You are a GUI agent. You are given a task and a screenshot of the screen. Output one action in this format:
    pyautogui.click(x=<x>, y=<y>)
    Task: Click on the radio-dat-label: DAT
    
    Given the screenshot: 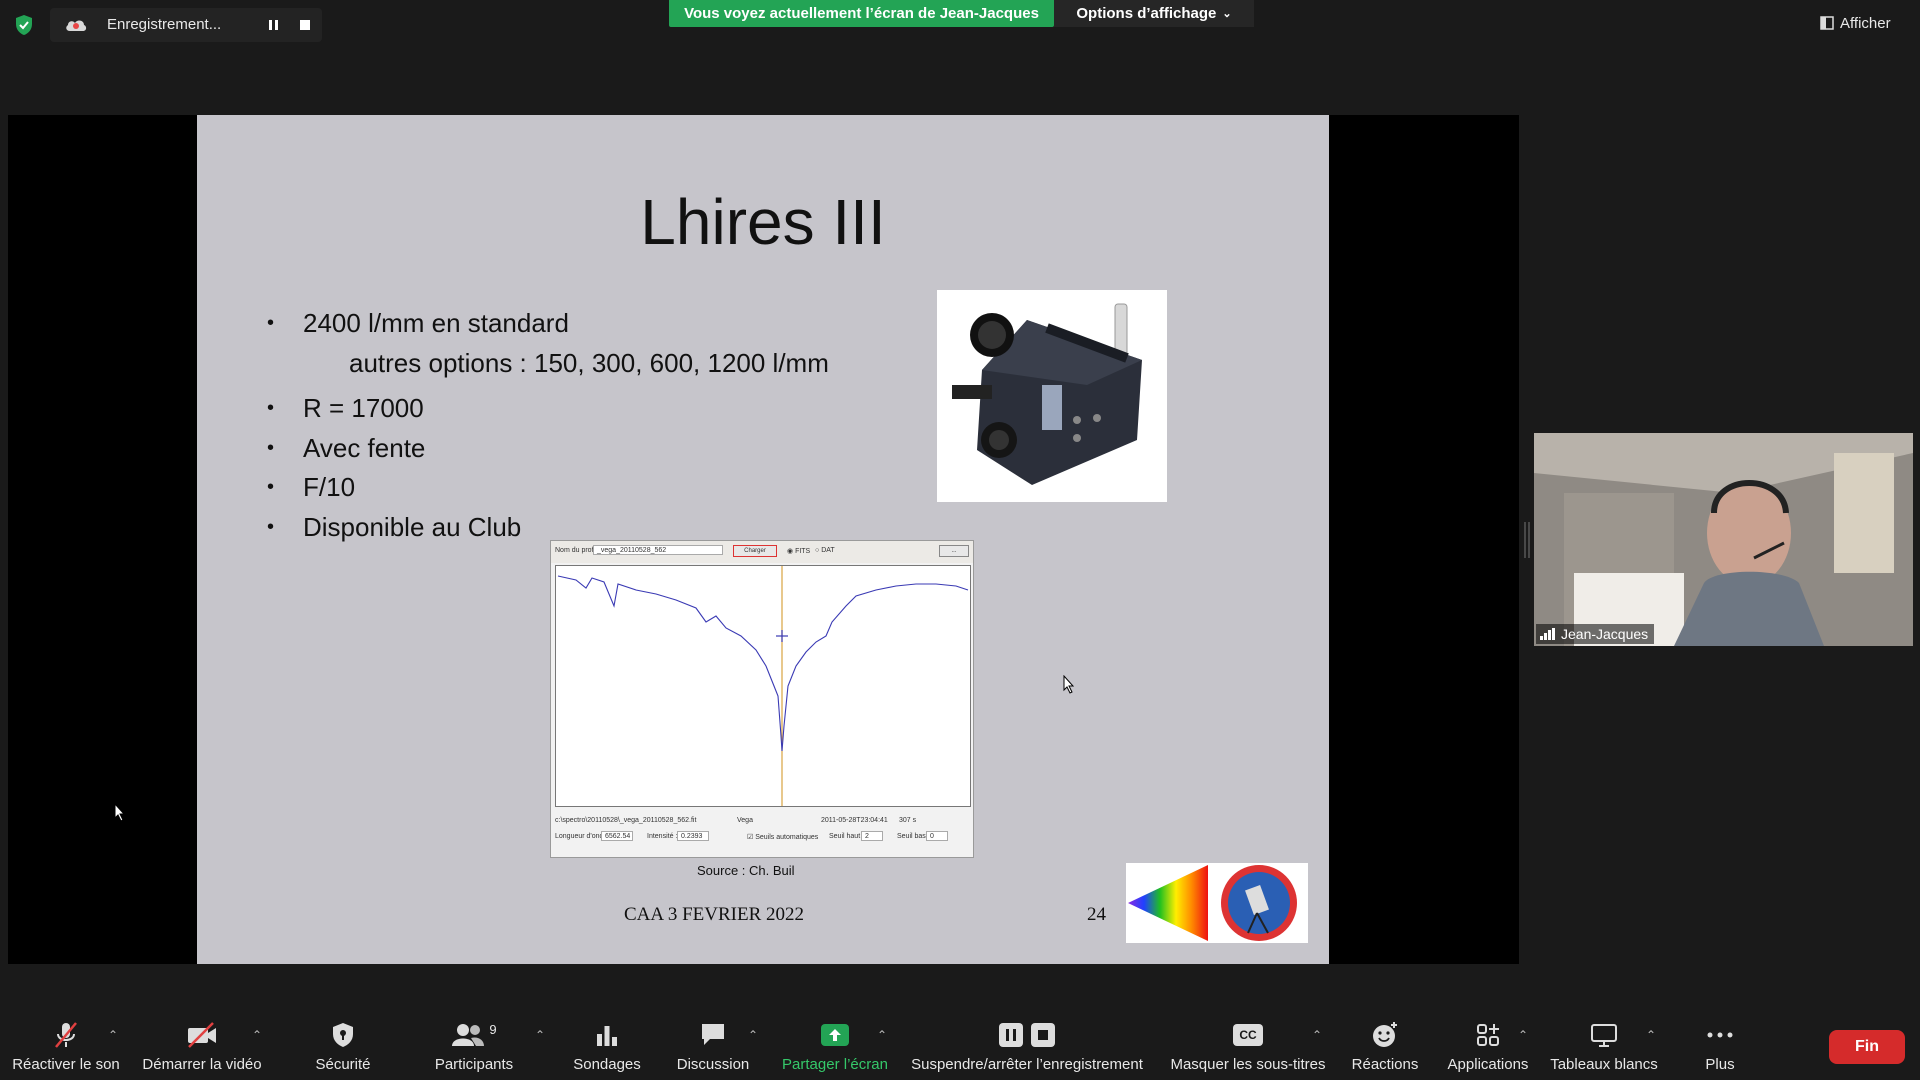 What is the action you would take?
    pyautogui.click(x=828, y=550)
    